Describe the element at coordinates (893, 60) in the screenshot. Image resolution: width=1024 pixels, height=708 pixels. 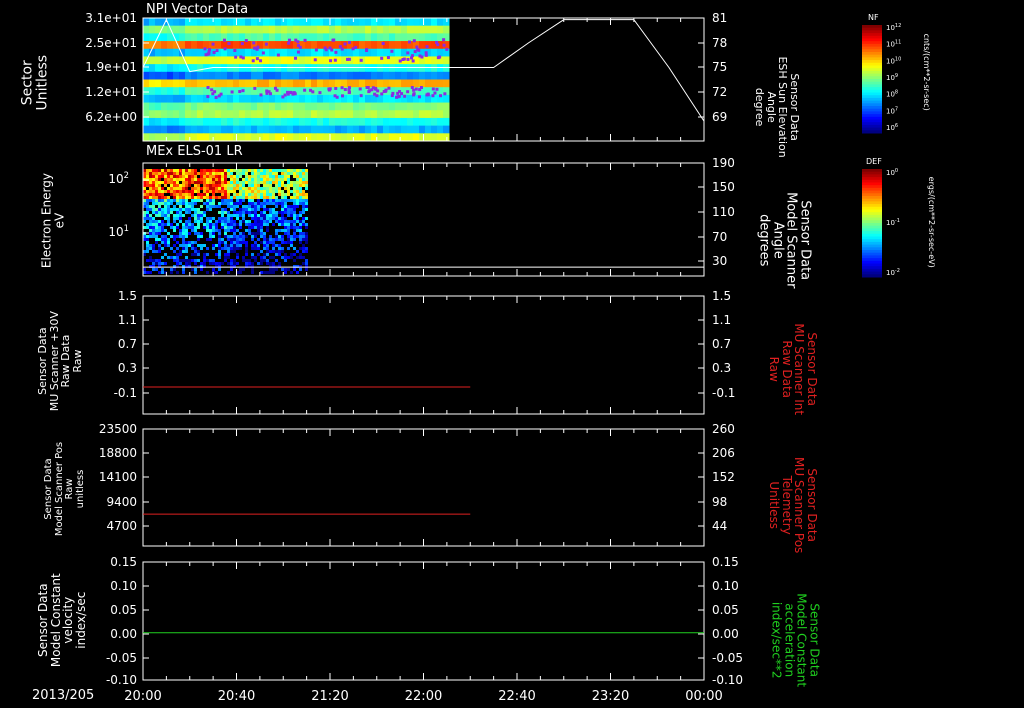
I see `colorbar1-tick: 1010` at that location.